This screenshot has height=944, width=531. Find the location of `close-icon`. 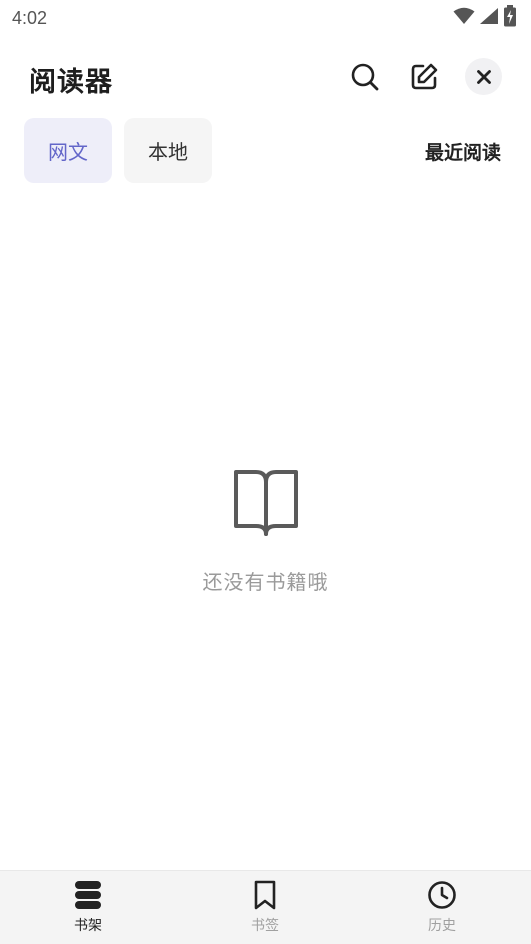

close-icon is located at coordinates (483, 76).